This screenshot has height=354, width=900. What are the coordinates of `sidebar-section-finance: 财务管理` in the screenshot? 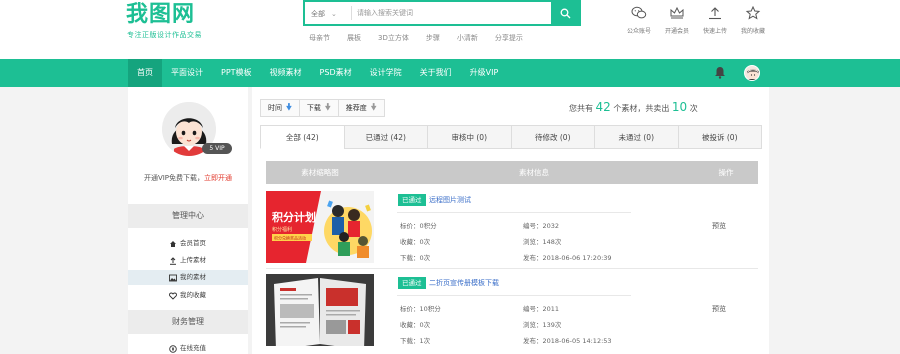 It's located at (188, 322).